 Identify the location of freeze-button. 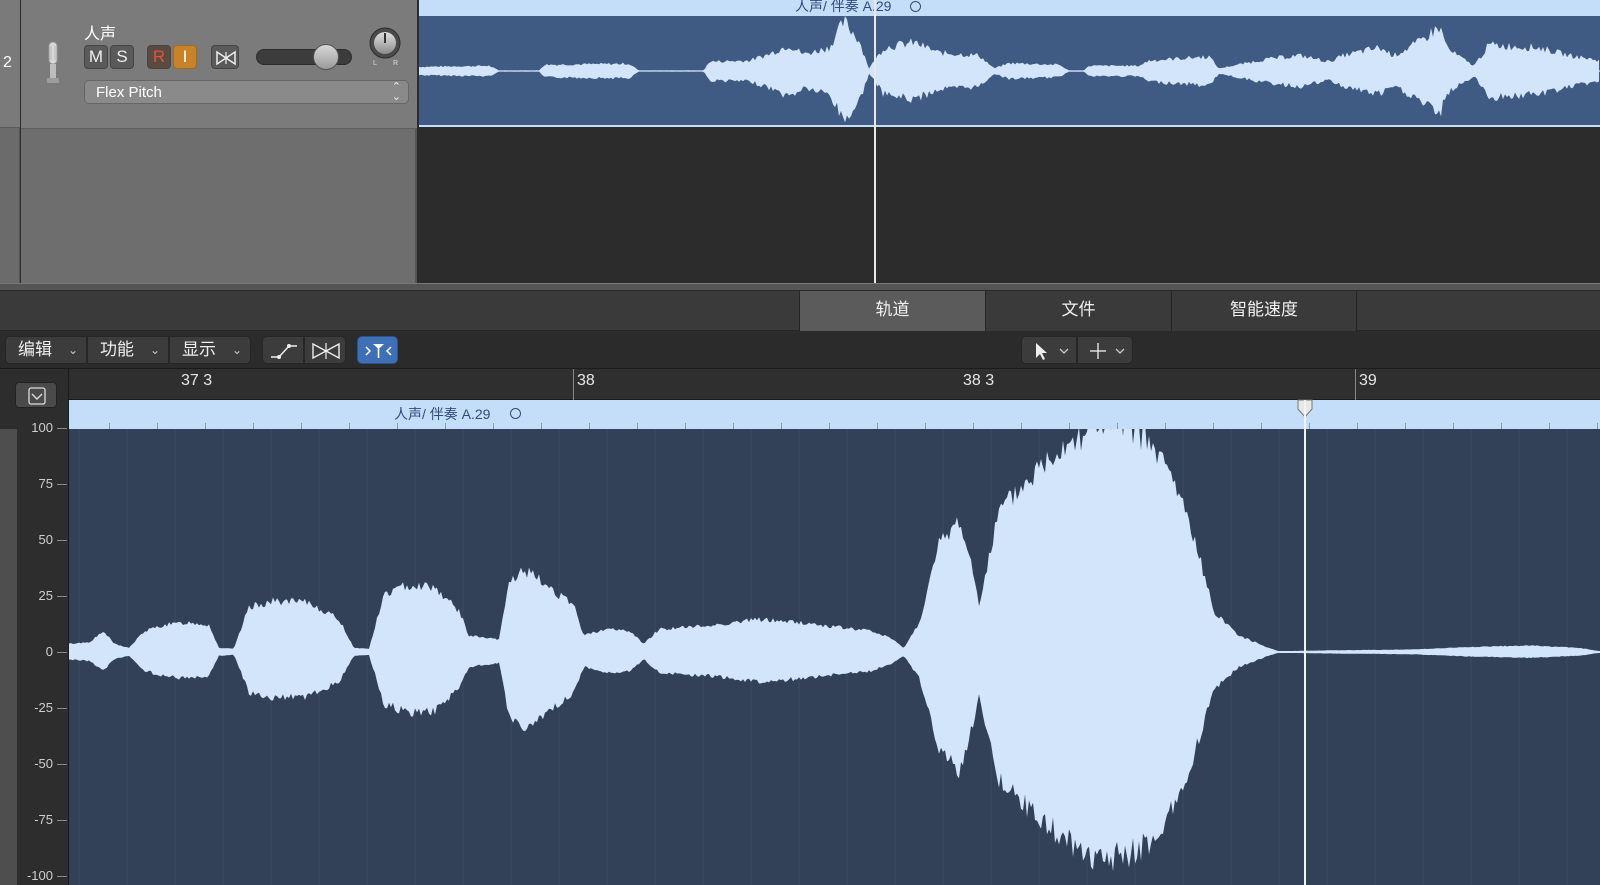
(225, 57).